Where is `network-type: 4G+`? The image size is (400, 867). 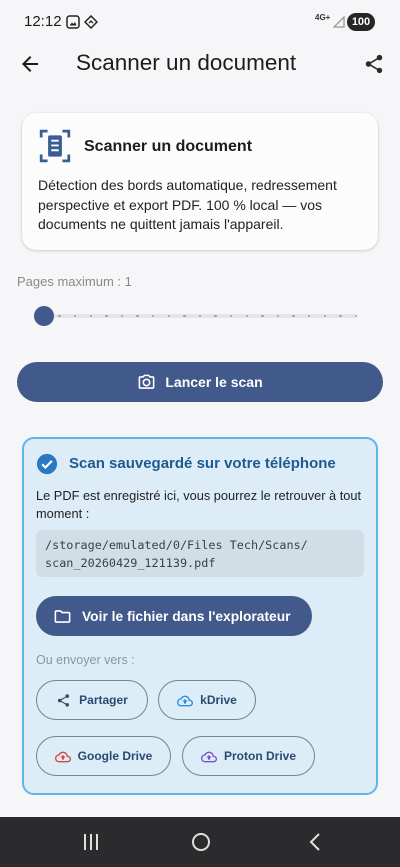 network-type: 4G+ is located at coordinates (323, 17).